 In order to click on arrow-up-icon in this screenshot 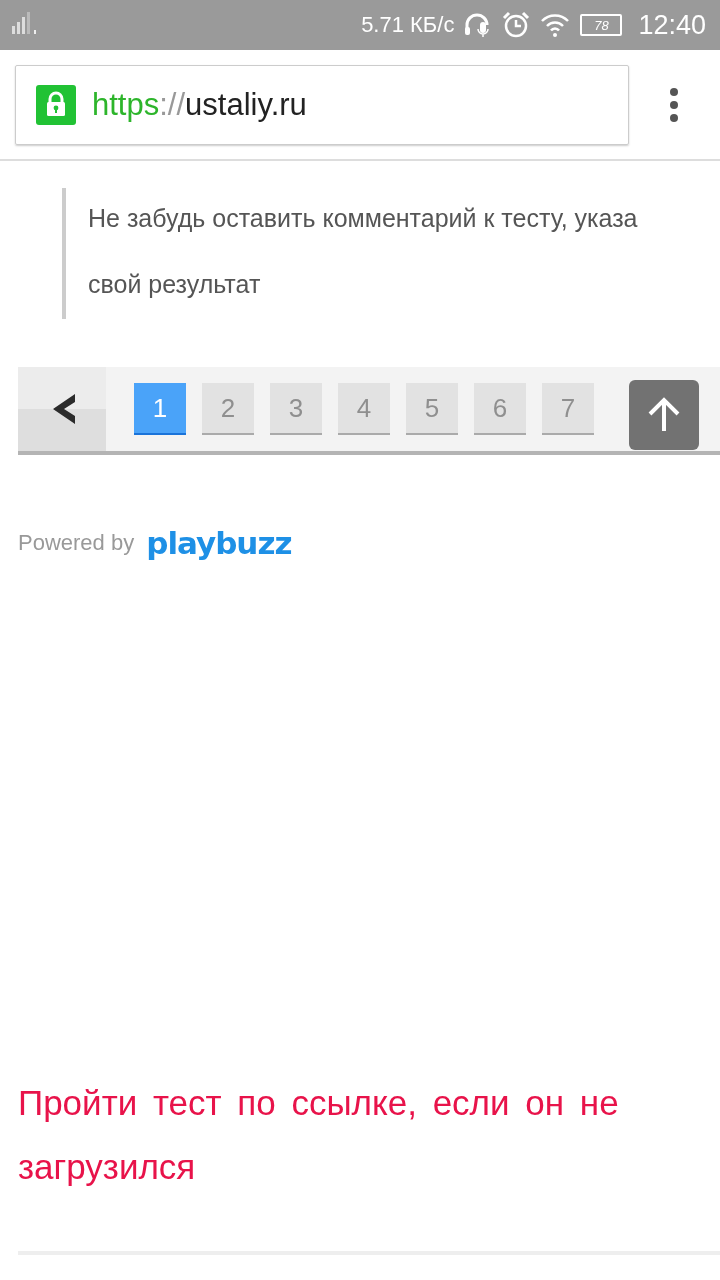, I will do `click(664, 415)`.